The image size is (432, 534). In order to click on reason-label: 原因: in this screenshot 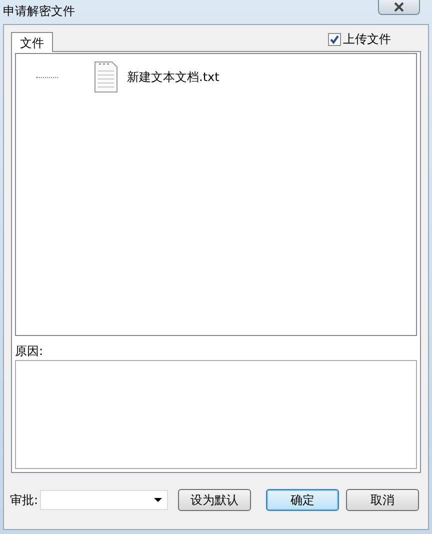, I will do `click(29, 351)`.